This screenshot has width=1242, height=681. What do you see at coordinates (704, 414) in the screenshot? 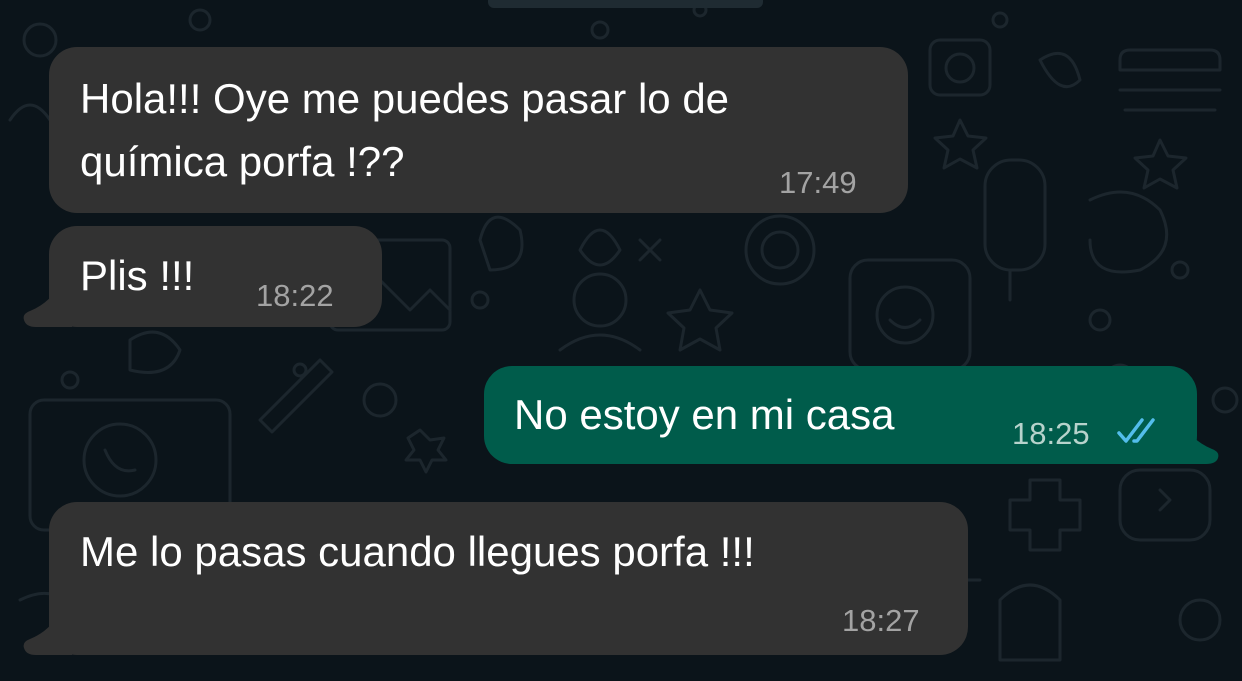
I see `message-text-line: No estoy en mi casa` at bounding box center [704, 414].